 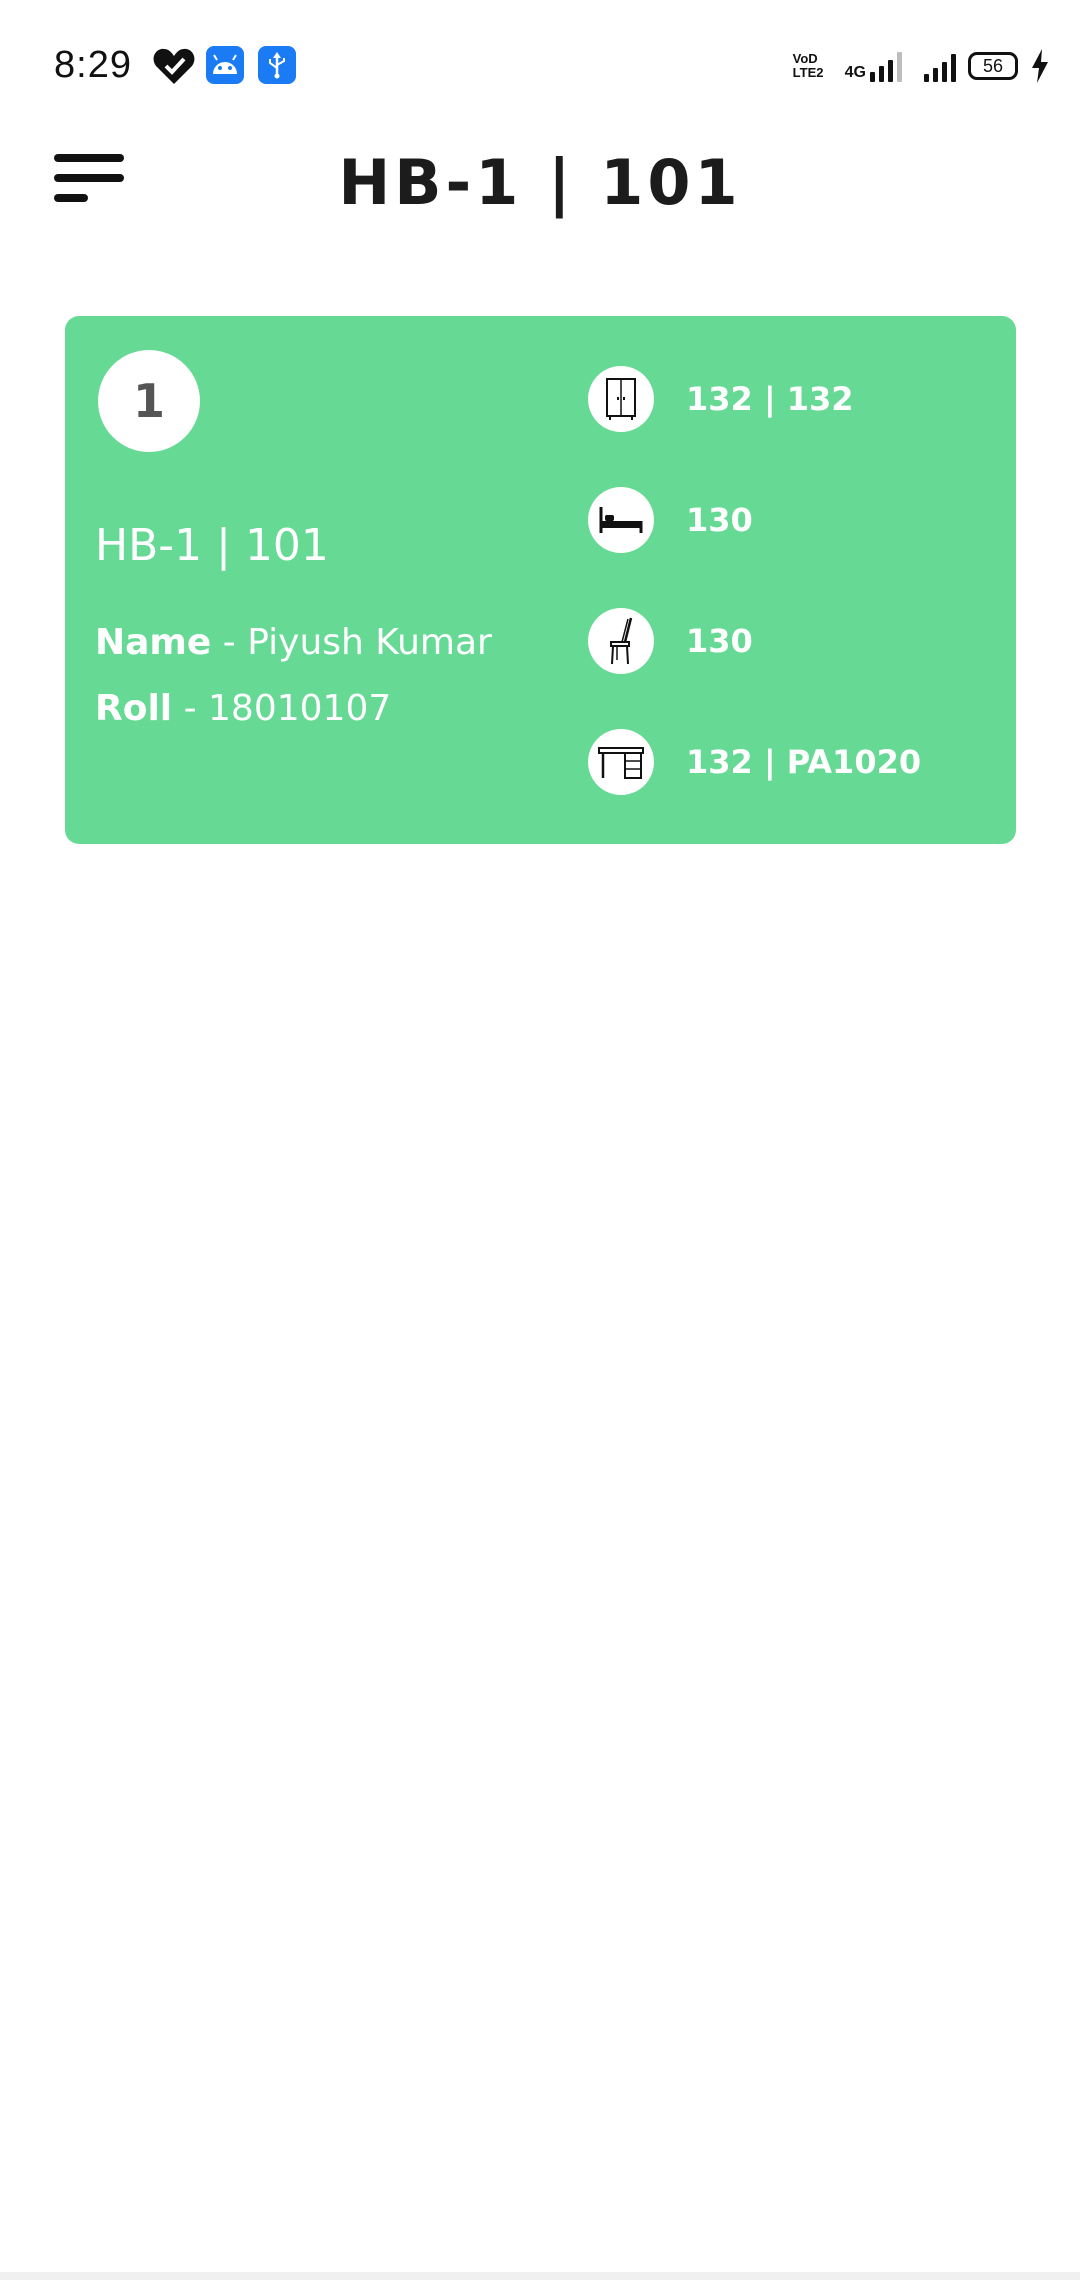 I want to click on volte-icon: VoD LTE2, so click(x=808, y=65).